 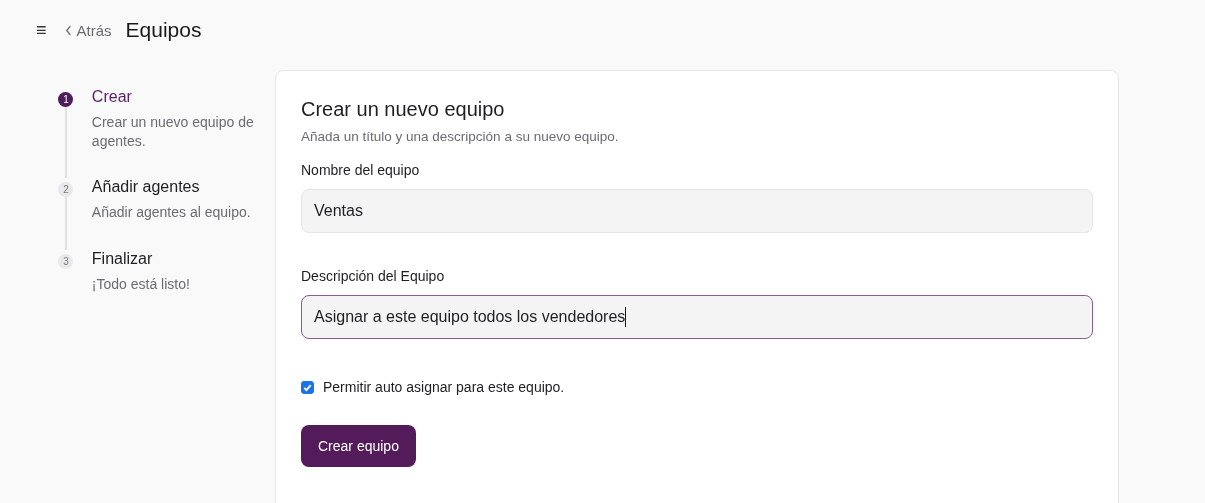 I want to click on step-number: 3, so click(x=66, y=261).